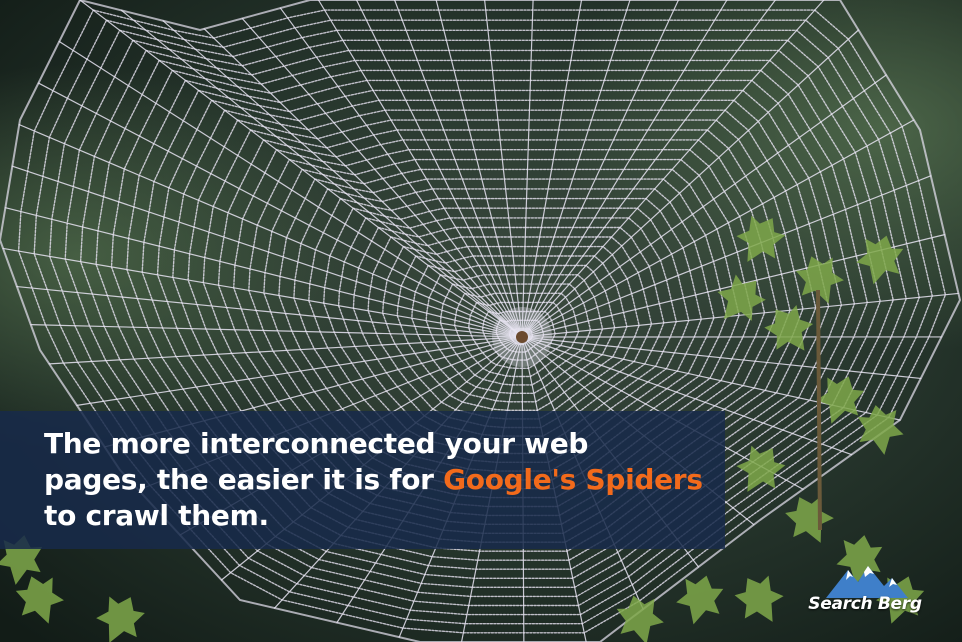  What do you see at coordinates (865, 604) in the screenshot?
I see `logo-text: Search Berg` at bounding box center [865, 604].